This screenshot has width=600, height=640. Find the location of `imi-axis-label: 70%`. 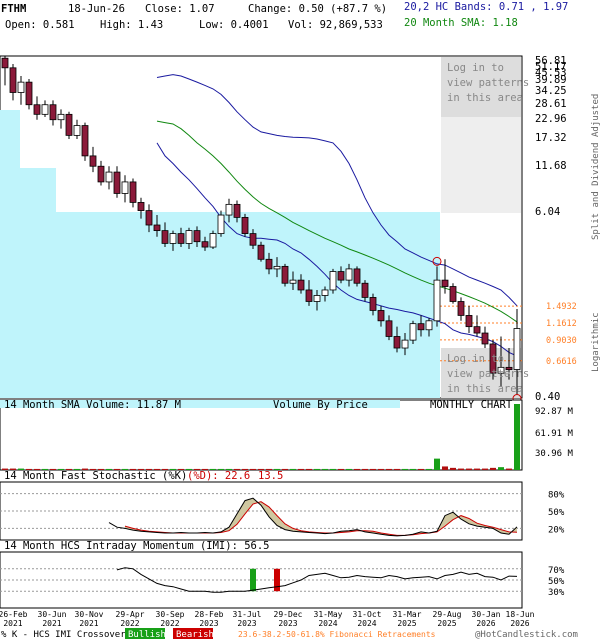

imi-axis-label: 70% is located at coordinates (556, 571).